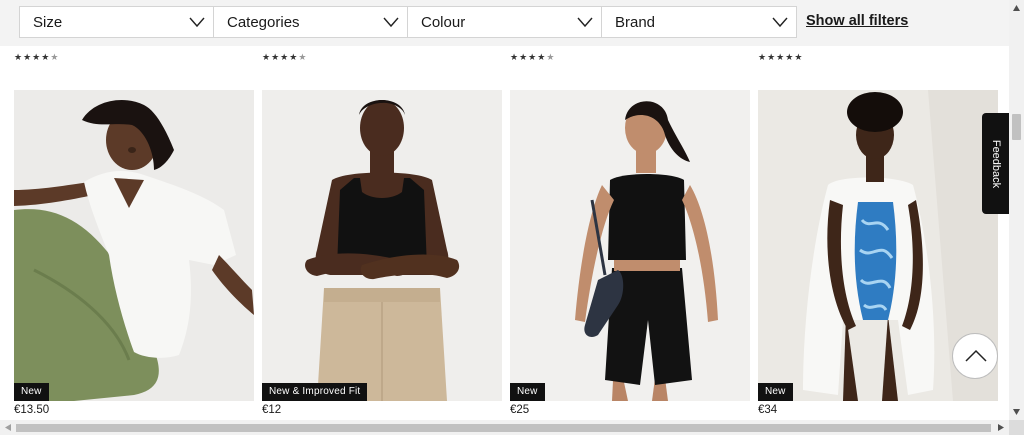 The width and height of the screenshot is (1024, 435). Describe the element at coordinates (503, 428) in the screenshot. I see `horizontal-scrollbar-thumb` at that location.